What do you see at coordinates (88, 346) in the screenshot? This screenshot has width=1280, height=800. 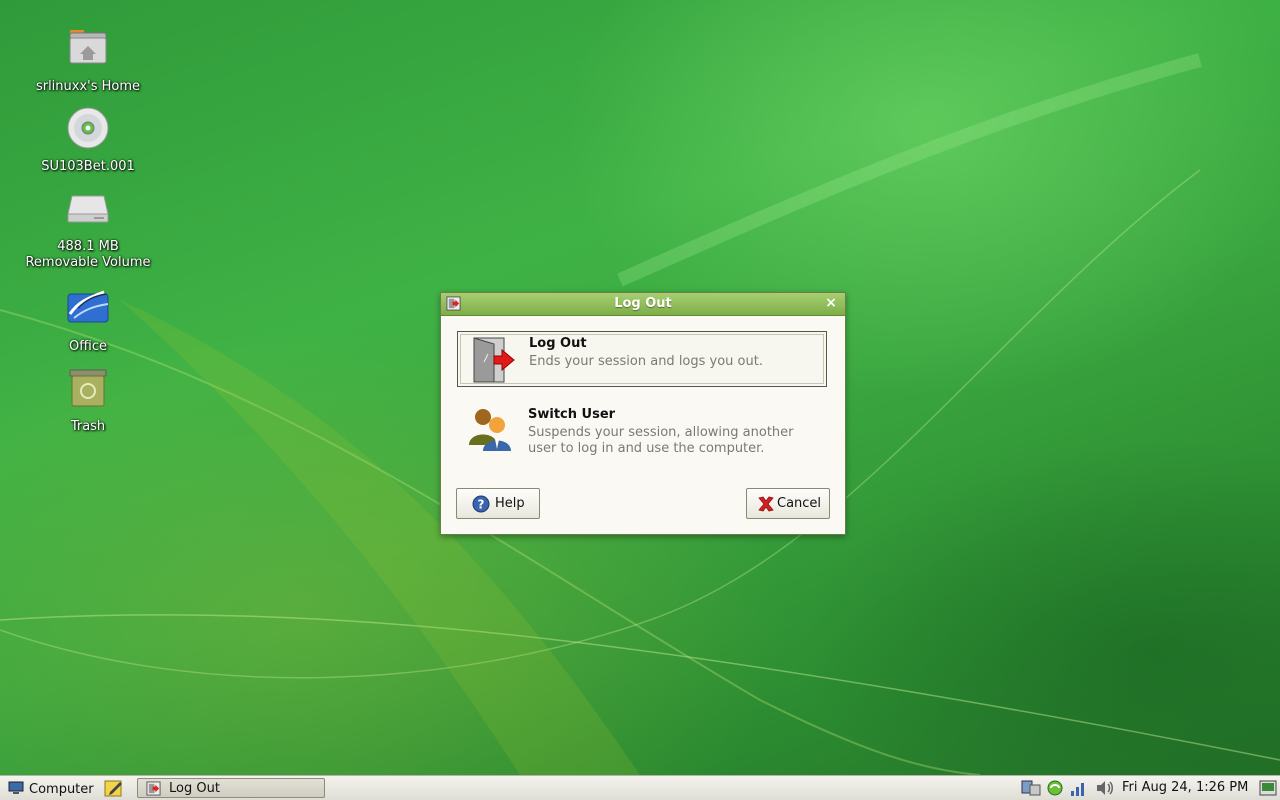 I see `desktop-icon-label: Office` at bounding box center [88, 346].